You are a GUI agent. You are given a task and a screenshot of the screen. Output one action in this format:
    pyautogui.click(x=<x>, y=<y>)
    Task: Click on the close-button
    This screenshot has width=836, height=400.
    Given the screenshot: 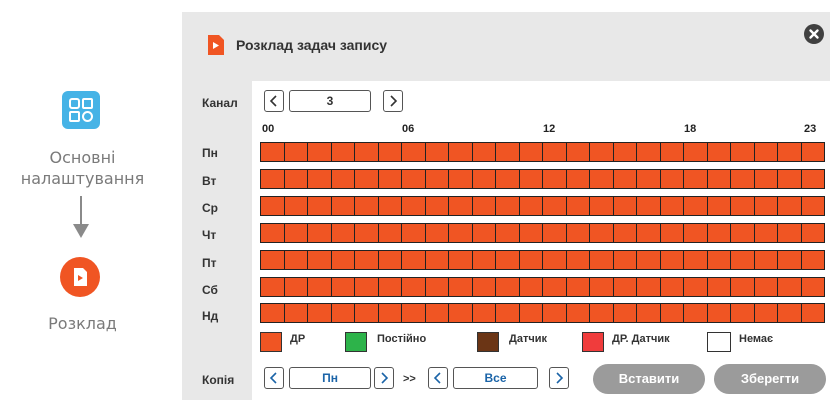 What is the action you would take?
    pyautogui.click(x=814, y=34)
    